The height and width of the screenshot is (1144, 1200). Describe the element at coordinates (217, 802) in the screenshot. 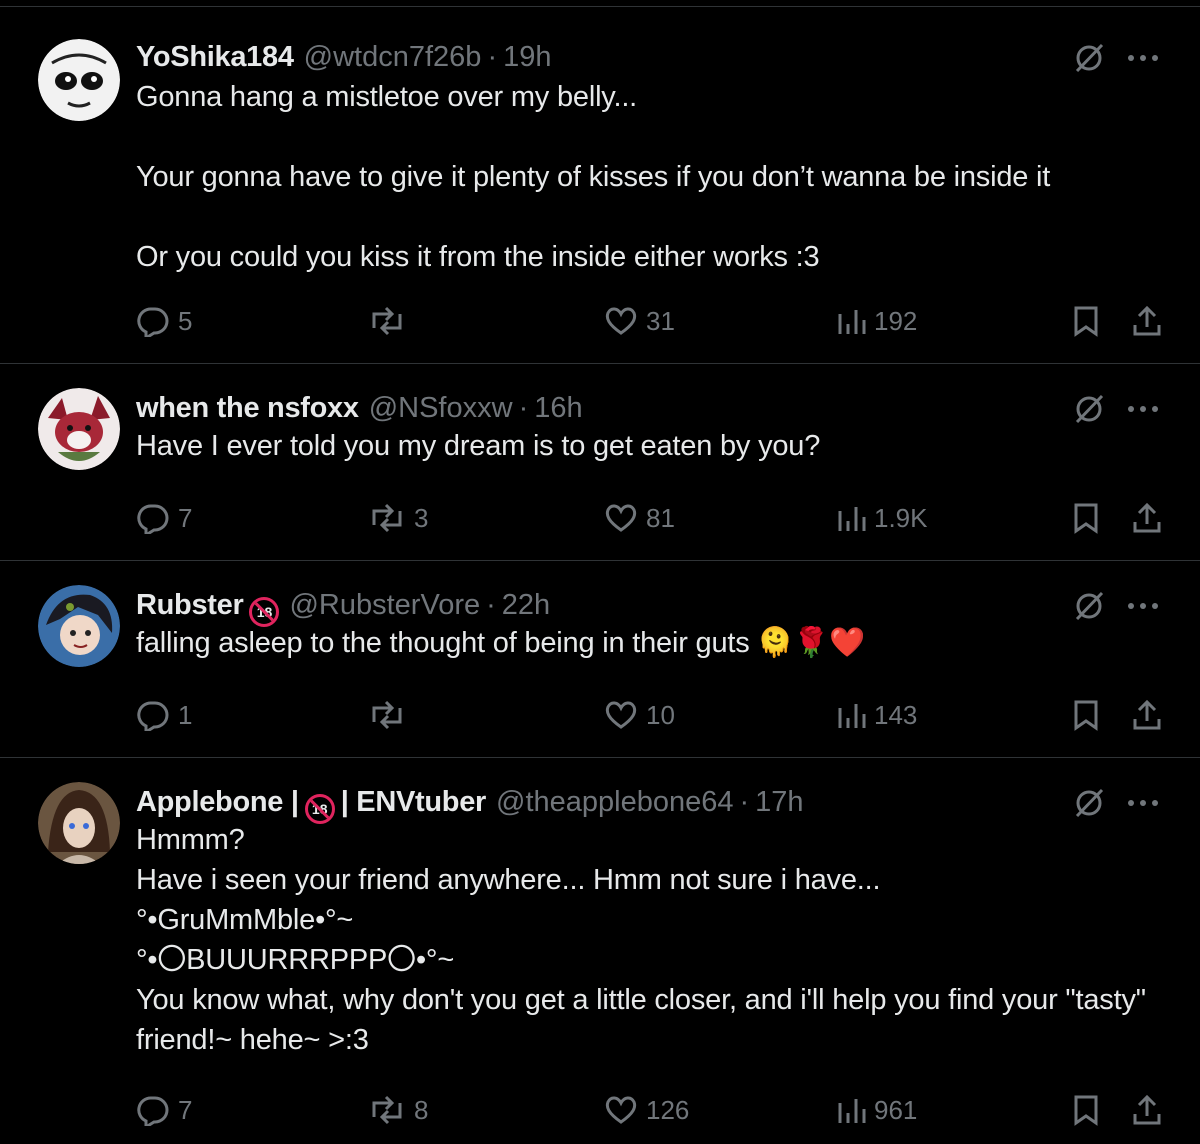

I see `display-name: Applebone |` at that location.